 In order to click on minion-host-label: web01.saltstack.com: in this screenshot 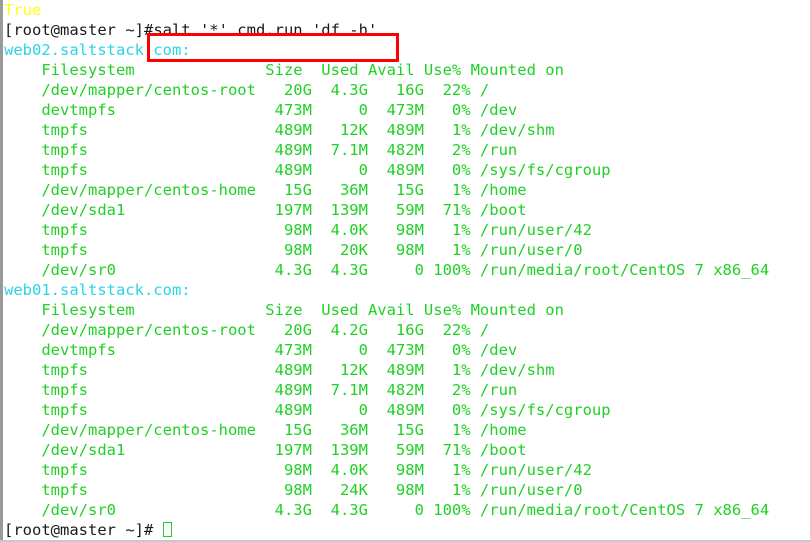, I will do `click(97, 290)`.